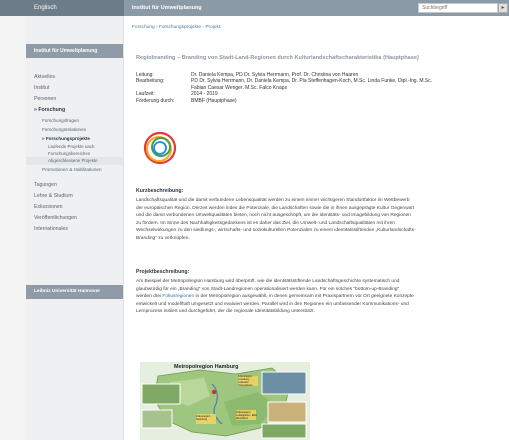 This screenshot has width=509, height=440. I want to click on sidebar-item-lehre: Lehre & Studium, so click(74, 196).